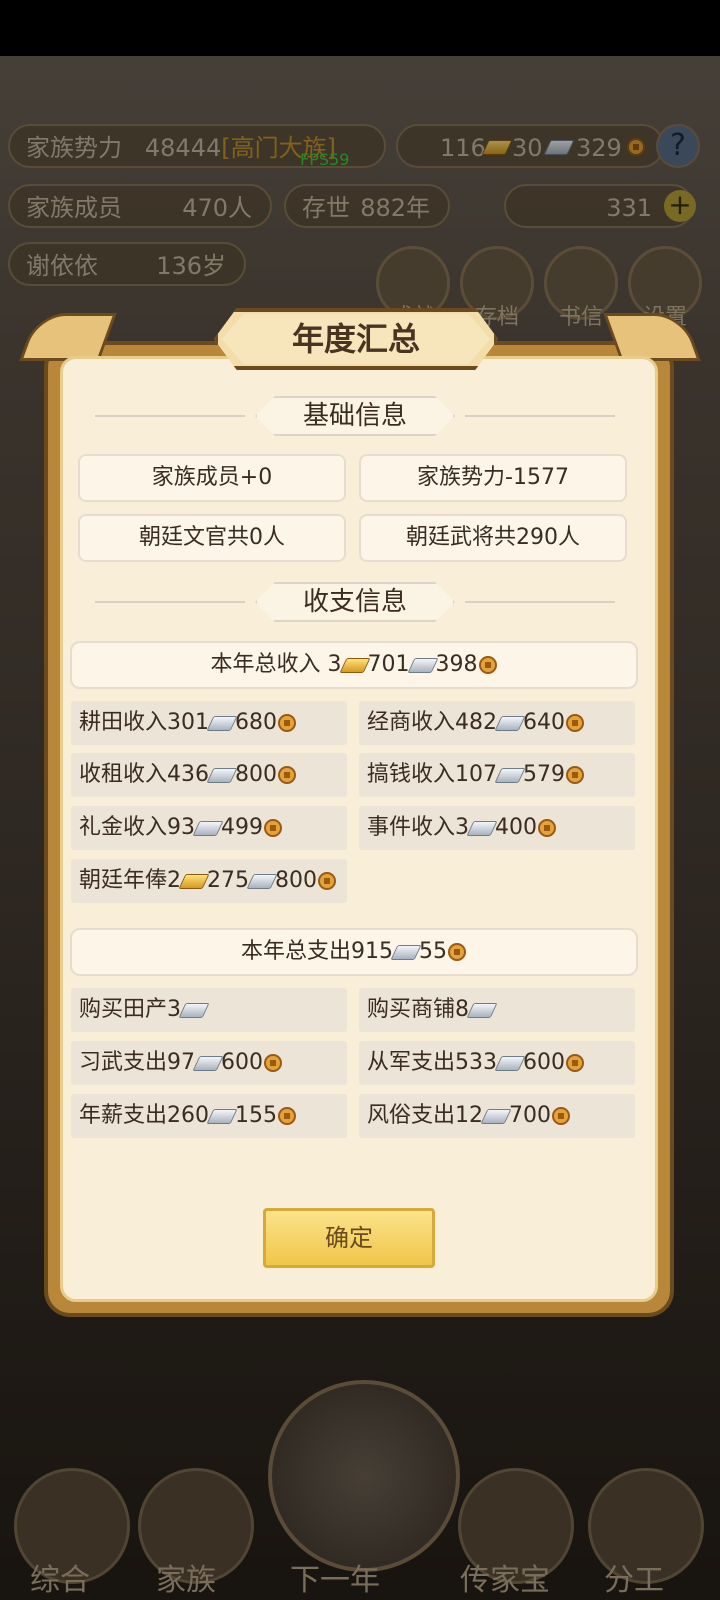 The height and width of the screenshot is (1600, 720). I want to click on expense-item-silver: 12, so click(469, 1115).